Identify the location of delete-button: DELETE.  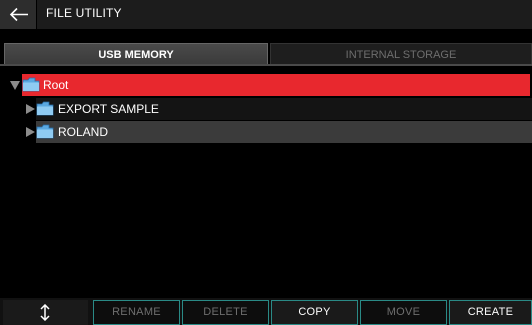
(225, 312).